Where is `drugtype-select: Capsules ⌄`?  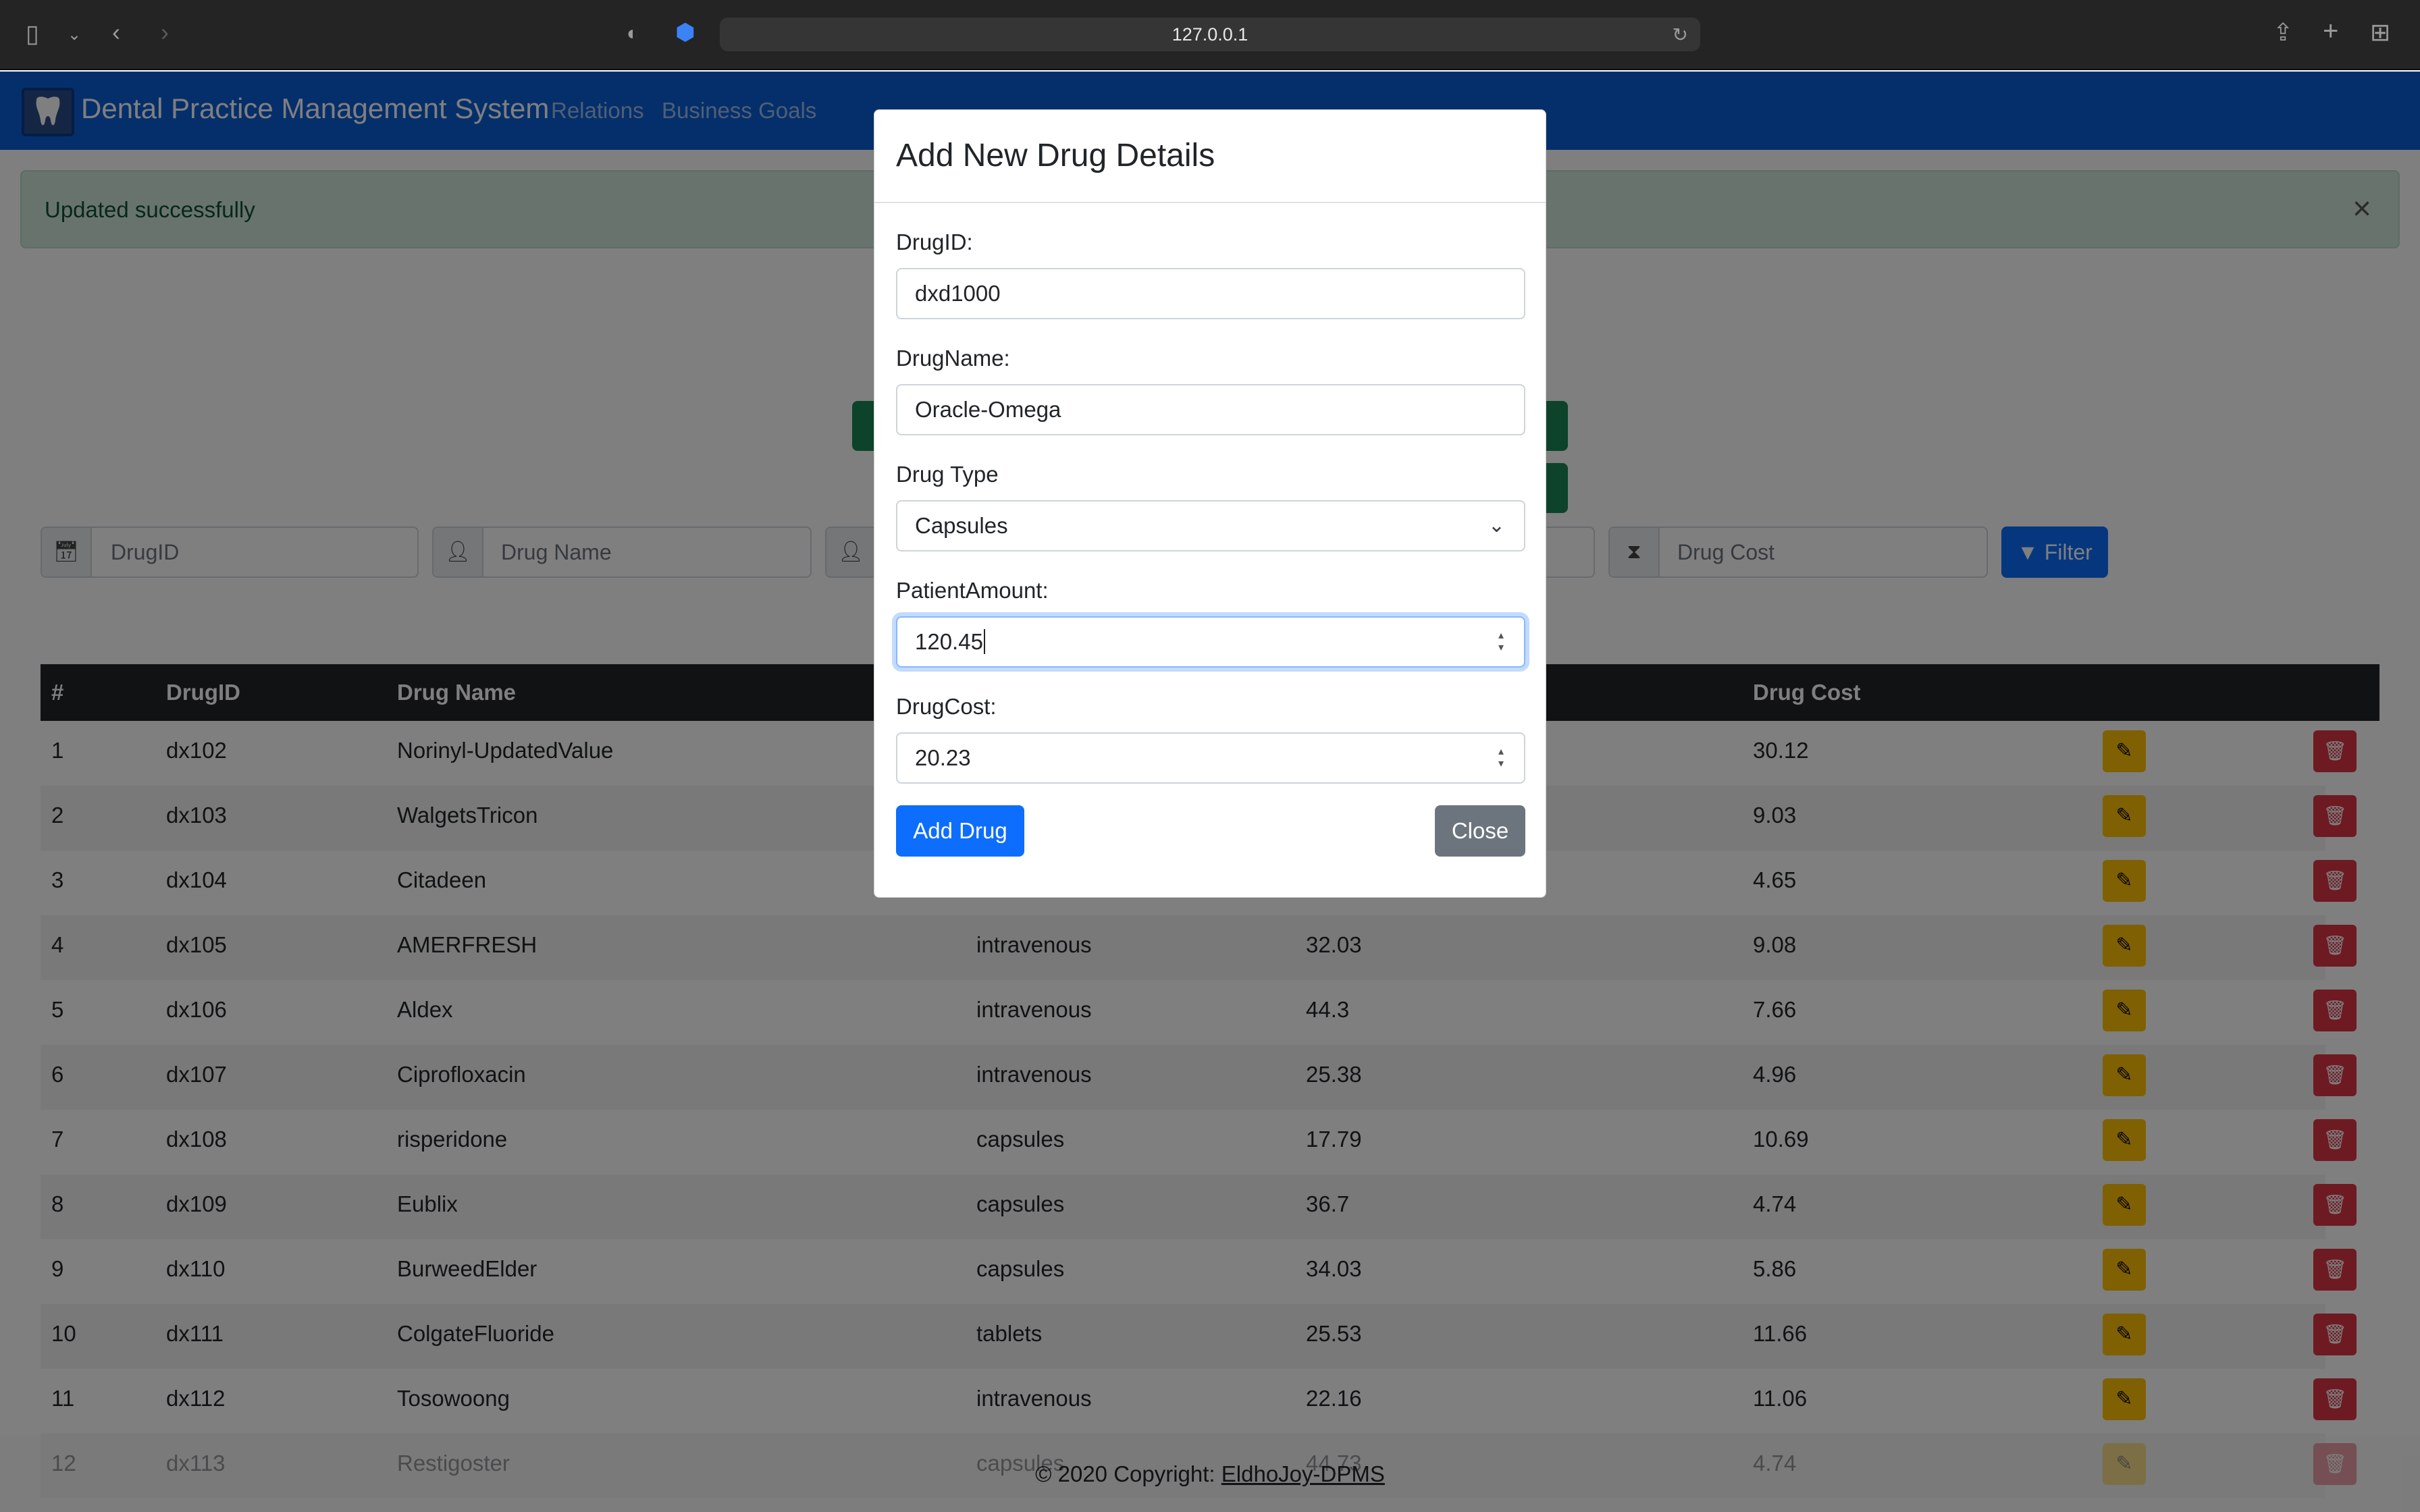 drugtype-select: Capsules ⌄ is located at coordinates (1210, 525).